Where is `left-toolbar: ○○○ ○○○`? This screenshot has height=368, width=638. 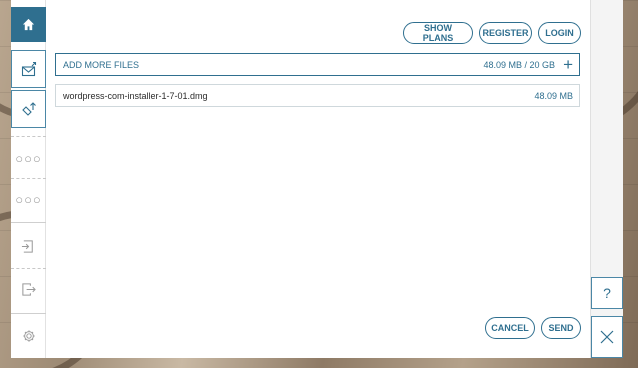 left-toolbar: ○○○ ○○○ is located at coordinates (28, 179).